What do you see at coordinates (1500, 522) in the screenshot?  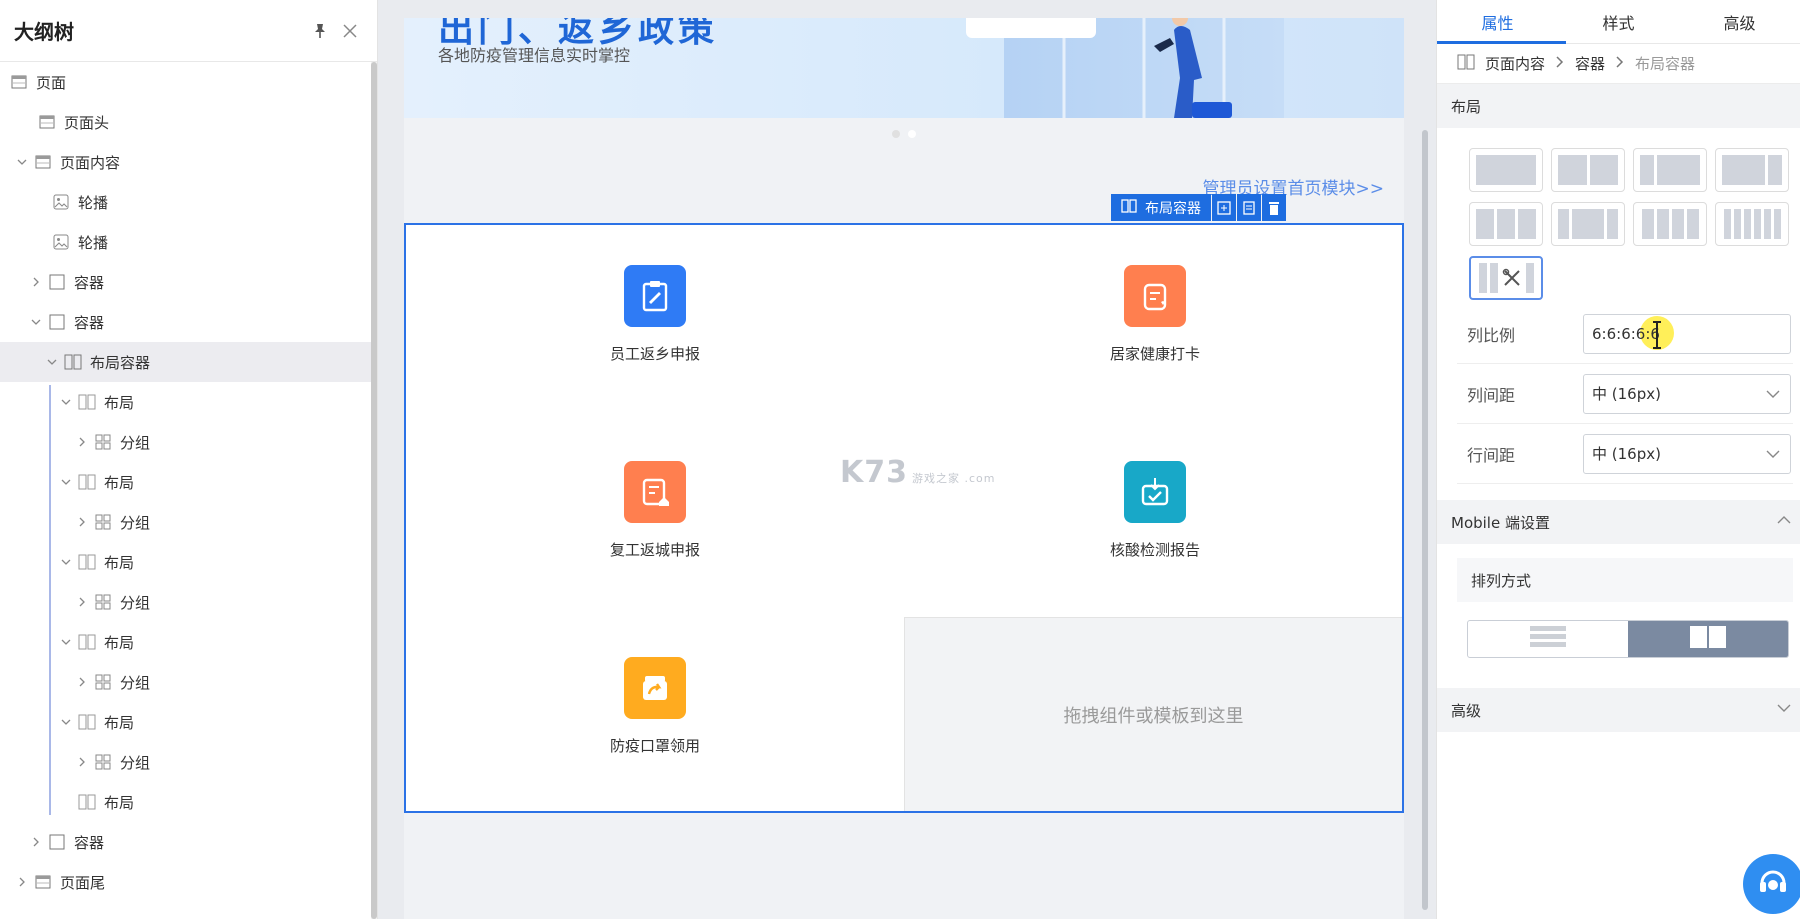 I see `mobile-section-title: Mobile 端设置` at bounding box center [1500, 522].